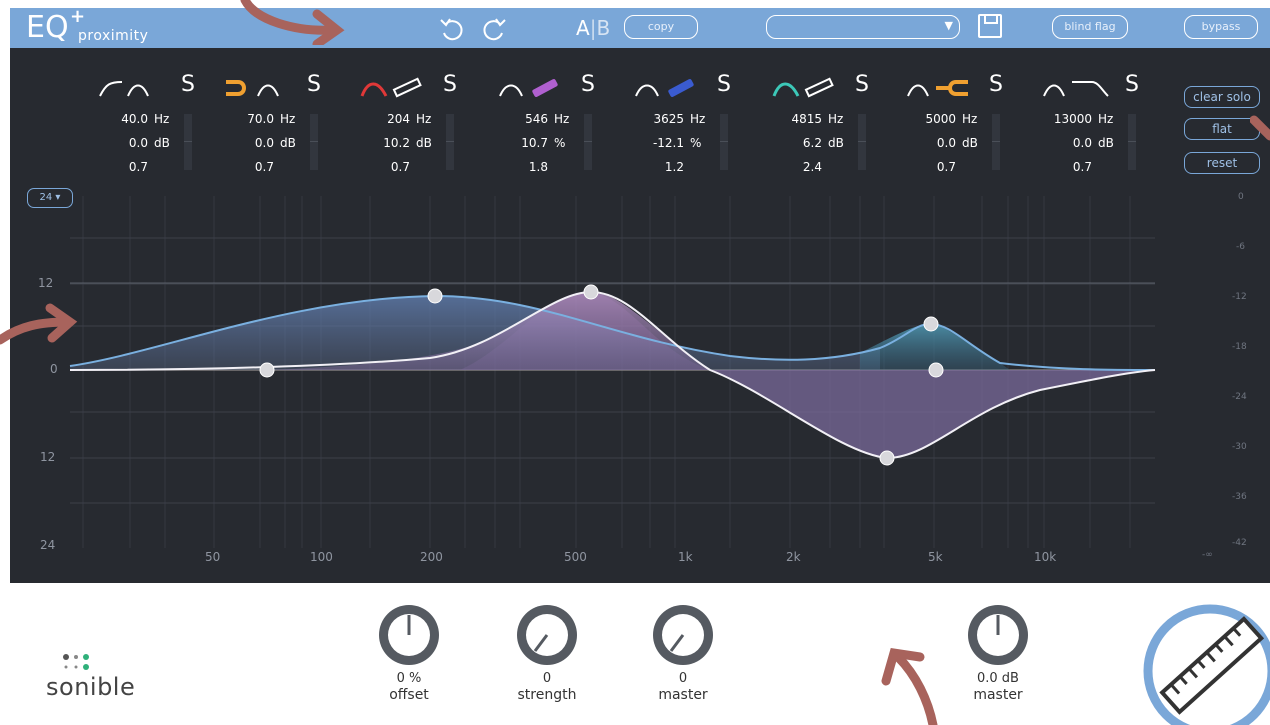 This screenshot has height=725, width=1270. What do you see at coordinates (260, 119) in the screenshot?
I see `band-freq: 70.0` at bounding box center [260, 119].